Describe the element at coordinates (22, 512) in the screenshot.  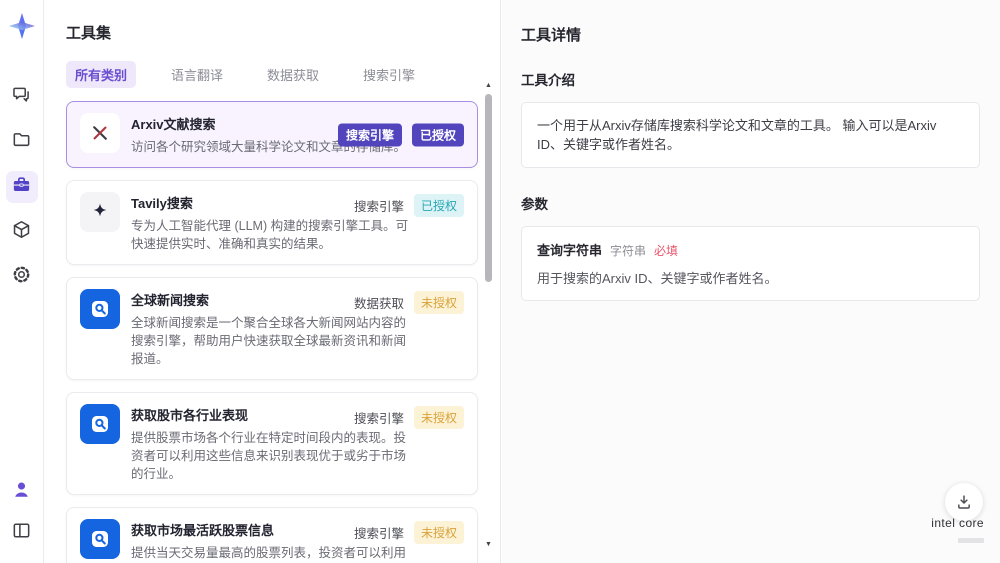
I see `sidebar-bottom` at that location.